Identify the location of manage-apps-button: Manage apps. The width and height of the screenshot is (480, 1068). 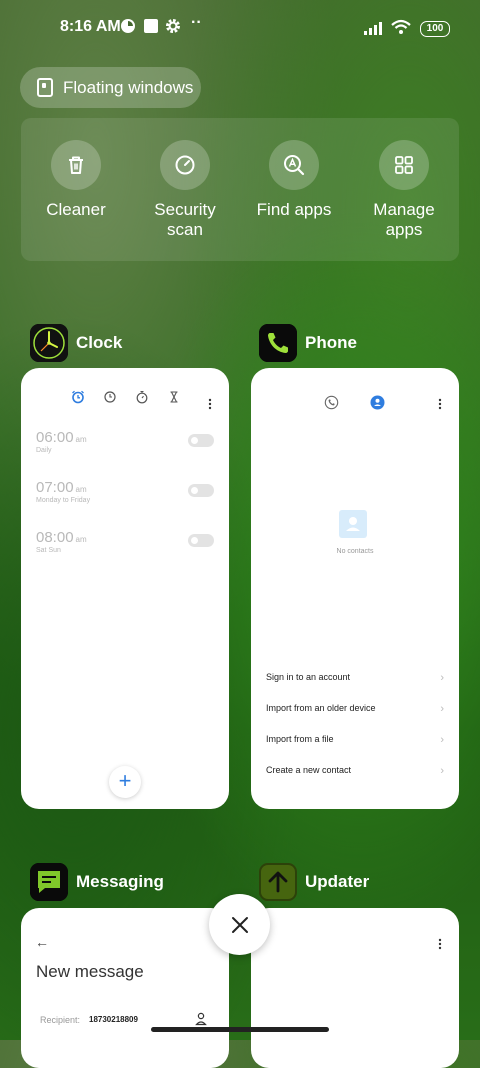
(404, 190).